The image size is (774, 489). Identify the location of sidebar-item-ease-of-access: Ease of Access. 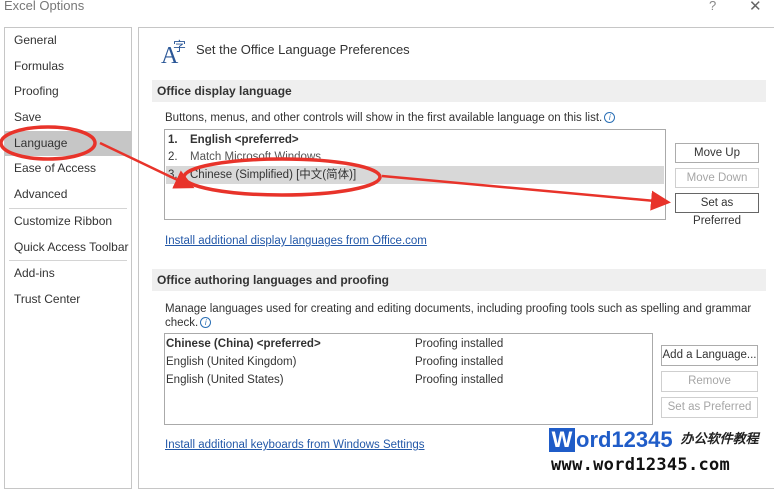
(68, 169).